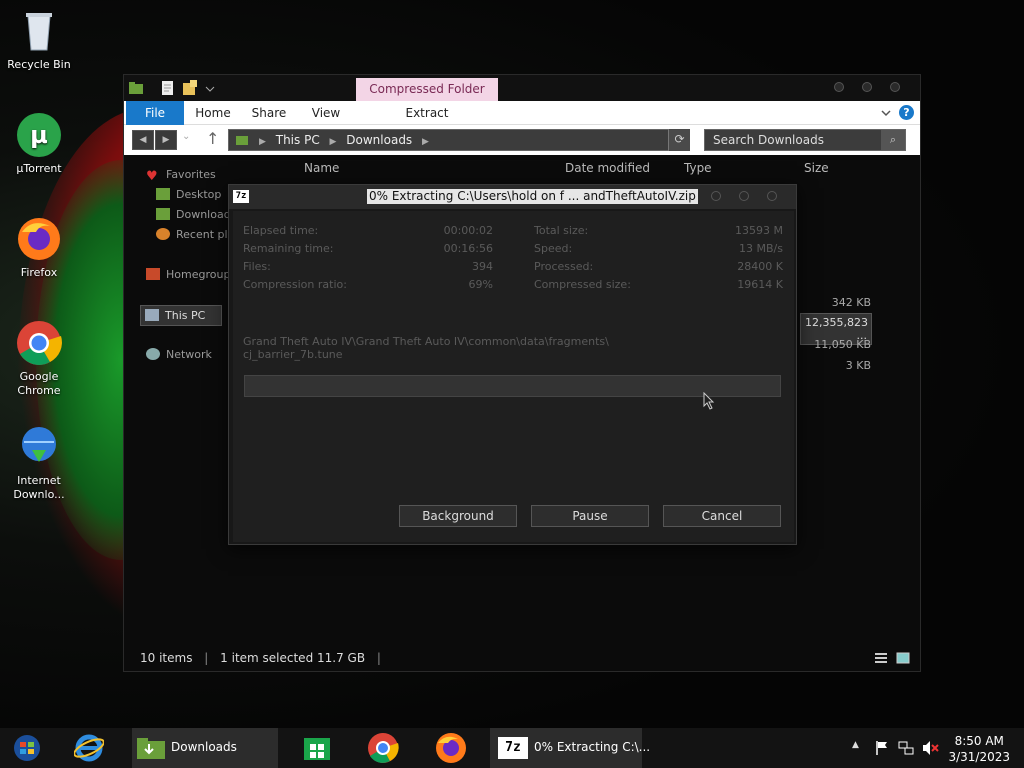 The image size is (1024, 768). I want to click on nav-this-pc: This PC, so click(181, 315).